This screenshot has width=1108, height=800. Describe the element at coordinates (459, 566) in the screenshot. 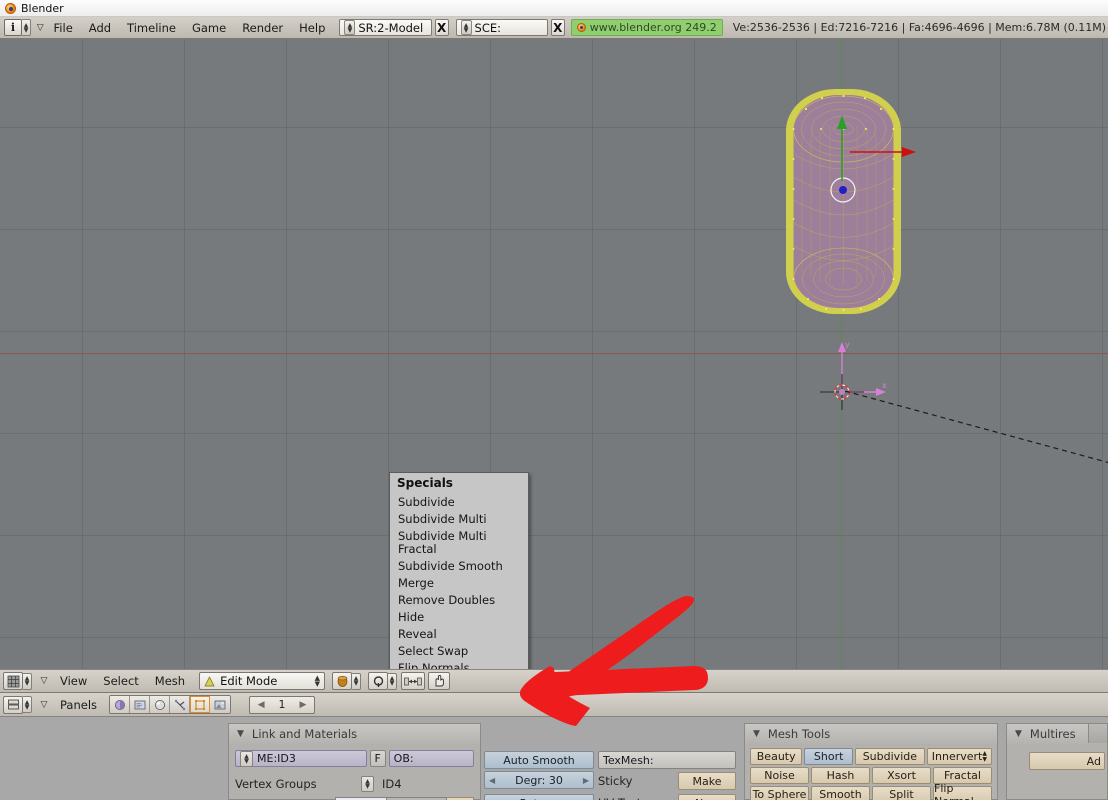

I see `menu-item-subdivide-smooth: Subdivide Smooth` at that location.